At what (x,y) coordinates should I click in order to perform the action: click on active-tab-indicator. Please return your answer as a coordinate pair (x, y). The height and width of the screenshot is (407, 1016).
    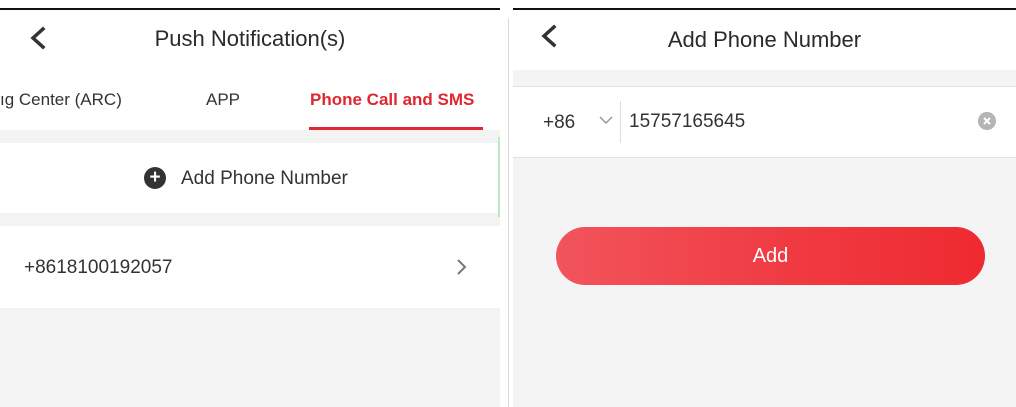
    Looking at the image, I should click on (396, 128).